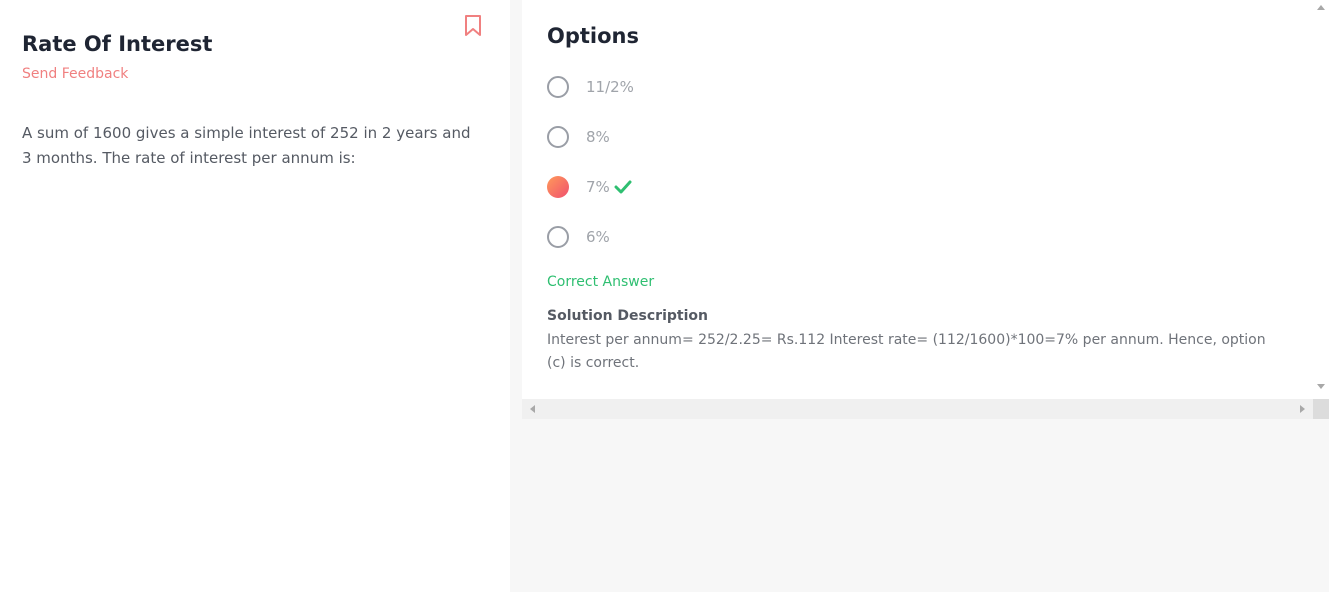  What do you see at coordinates (1321, 7) in the screenshot?
I see `scroll-up-arrow-icon` at bounding box center [1321, 7].